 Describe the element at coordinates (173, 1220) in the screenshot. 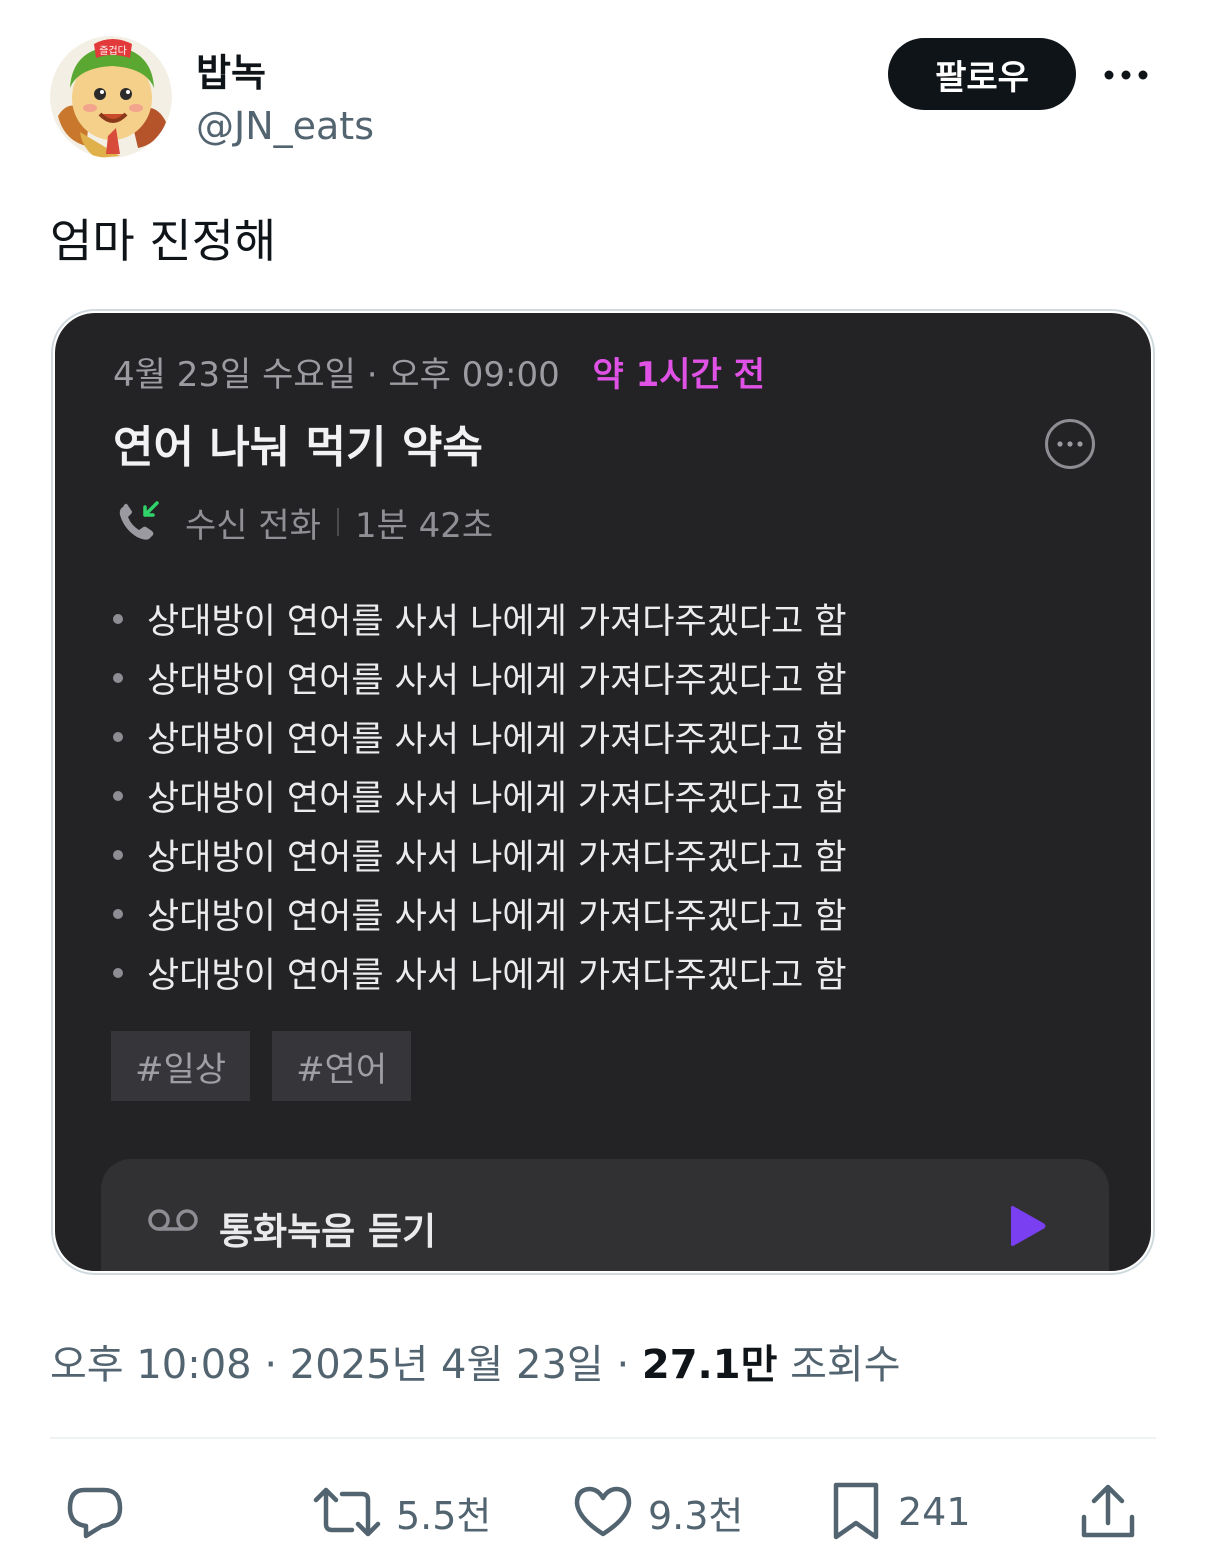

I see `voicemail-icon` at that location.